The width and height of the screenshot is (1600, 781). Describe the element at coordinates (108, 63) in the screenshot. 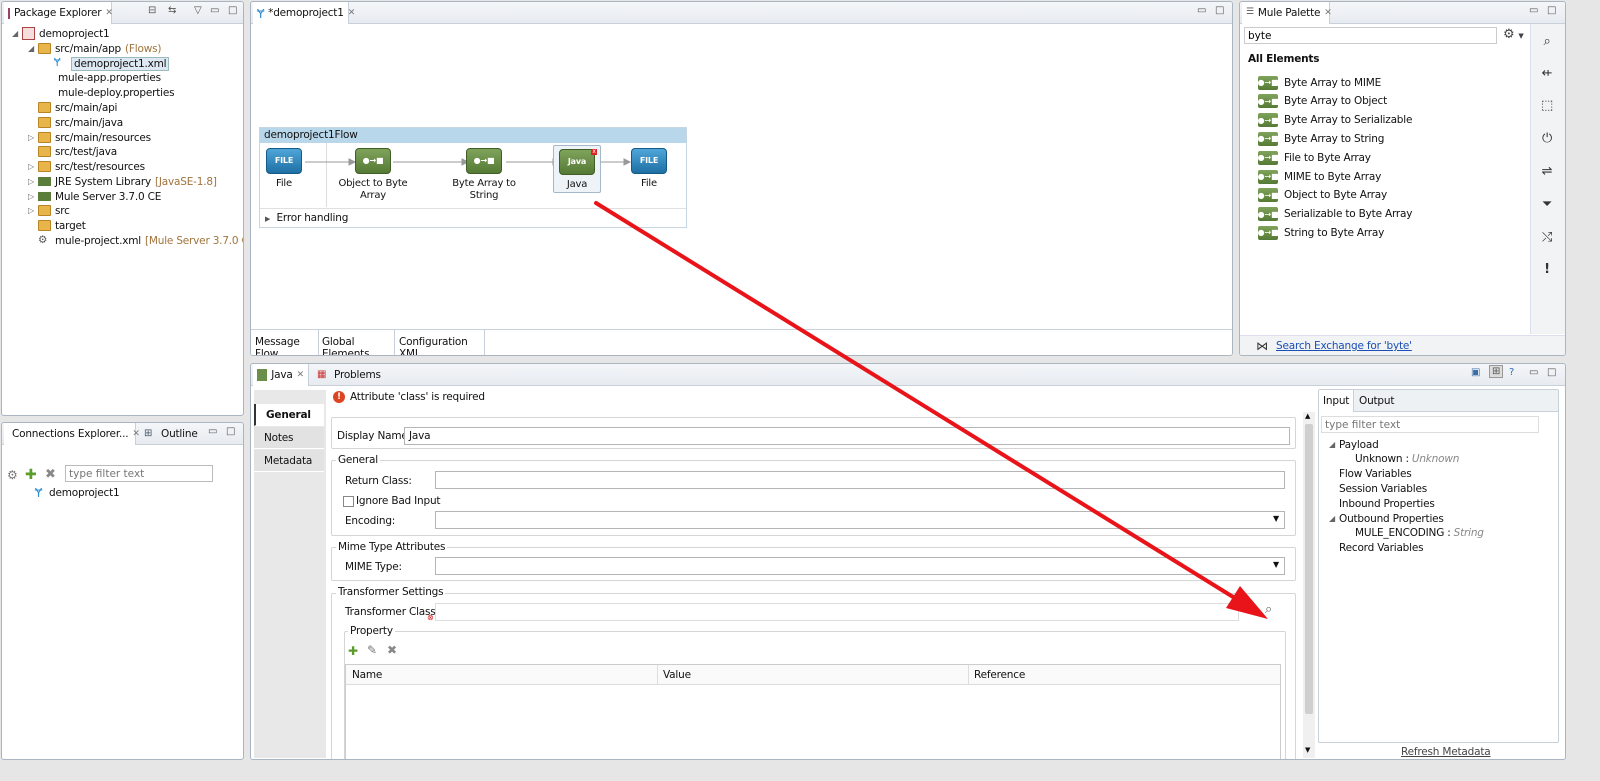

I see `tree-item: Ɏdemoproject1.xml` at that location.